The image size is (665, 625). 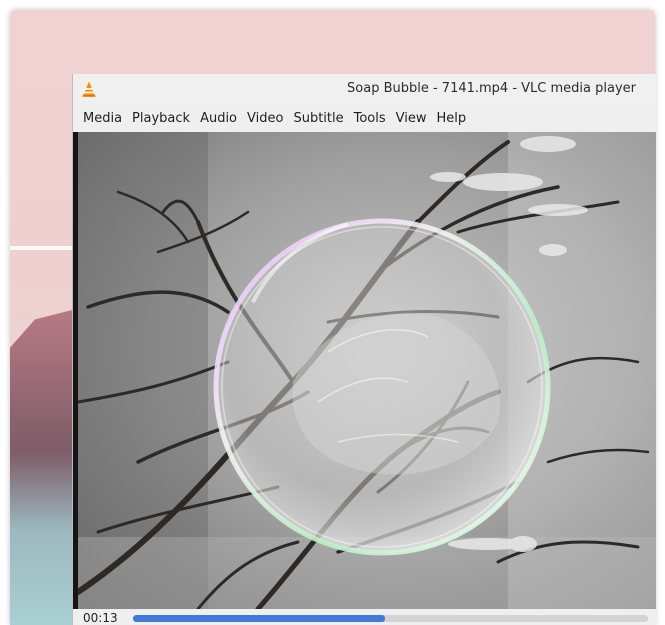 I want to click on vlc-cone-icon, so click(x=89, y=89).